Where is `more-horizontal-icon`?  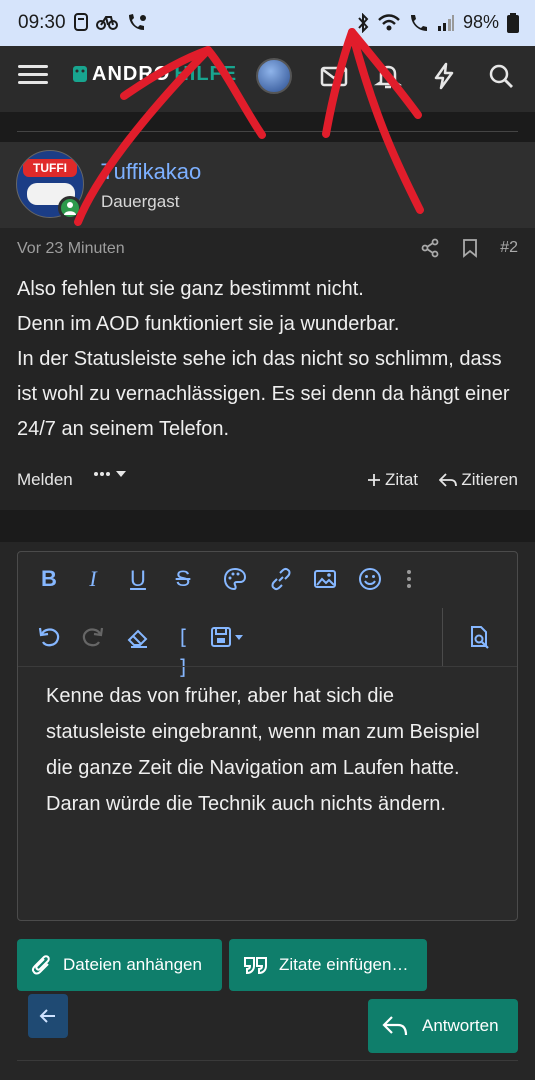
more-horizontal-icon is located at coordinates (102, 474).